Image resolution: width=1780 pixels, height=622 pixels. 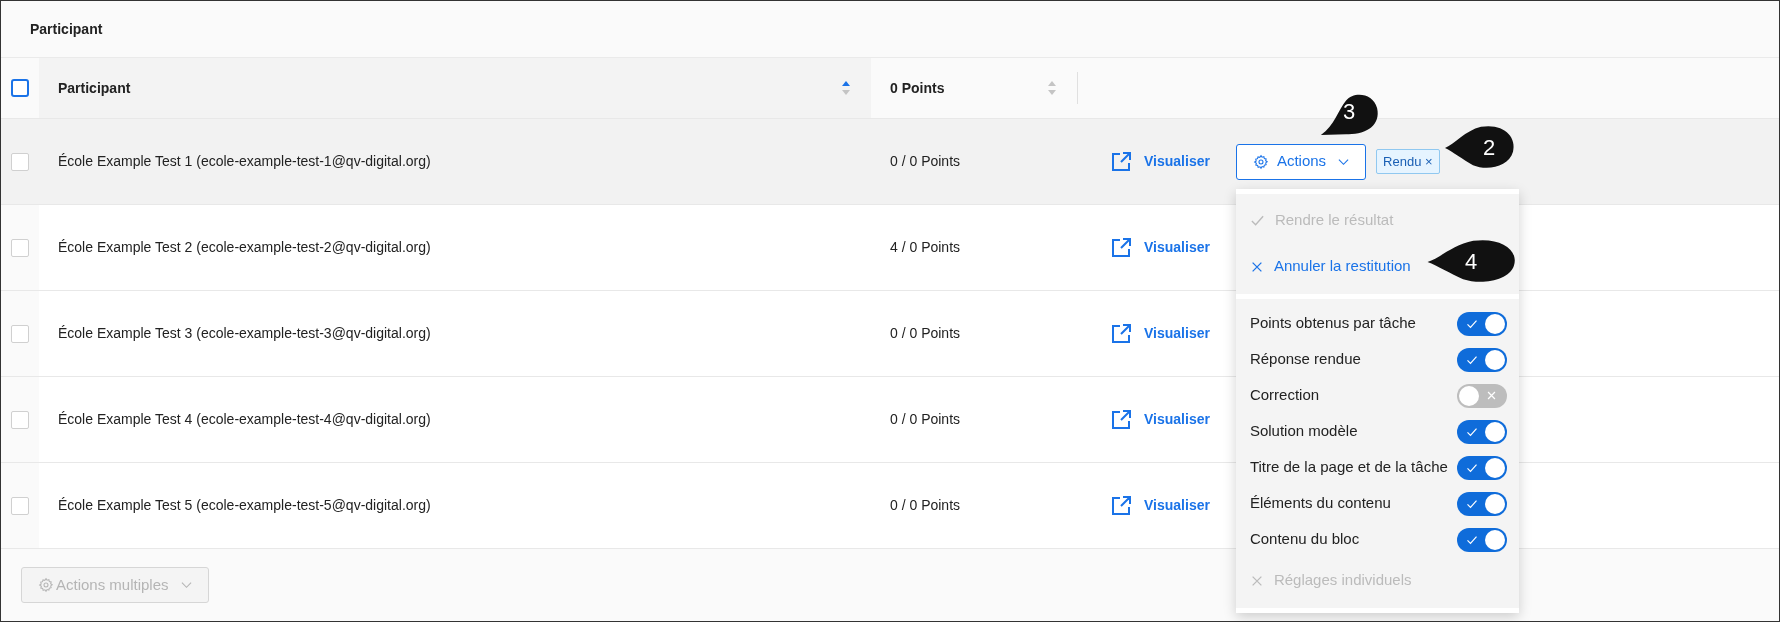 I want to click on select-all-checkbox, so click(x=20, y=88).